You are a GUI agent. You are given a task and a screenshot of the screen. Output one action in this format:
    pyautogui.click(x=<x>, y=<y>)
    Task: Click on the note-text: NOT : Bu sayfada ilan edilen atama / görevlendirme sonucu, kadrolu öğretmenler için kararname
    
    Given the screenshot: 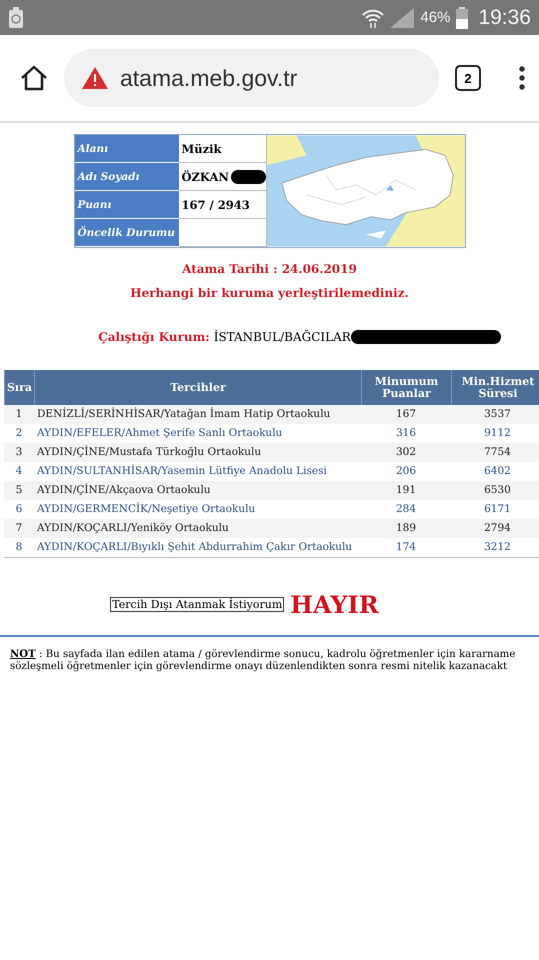 What is the action you would take?
    pyautogui.click(x=263, y=655)
    